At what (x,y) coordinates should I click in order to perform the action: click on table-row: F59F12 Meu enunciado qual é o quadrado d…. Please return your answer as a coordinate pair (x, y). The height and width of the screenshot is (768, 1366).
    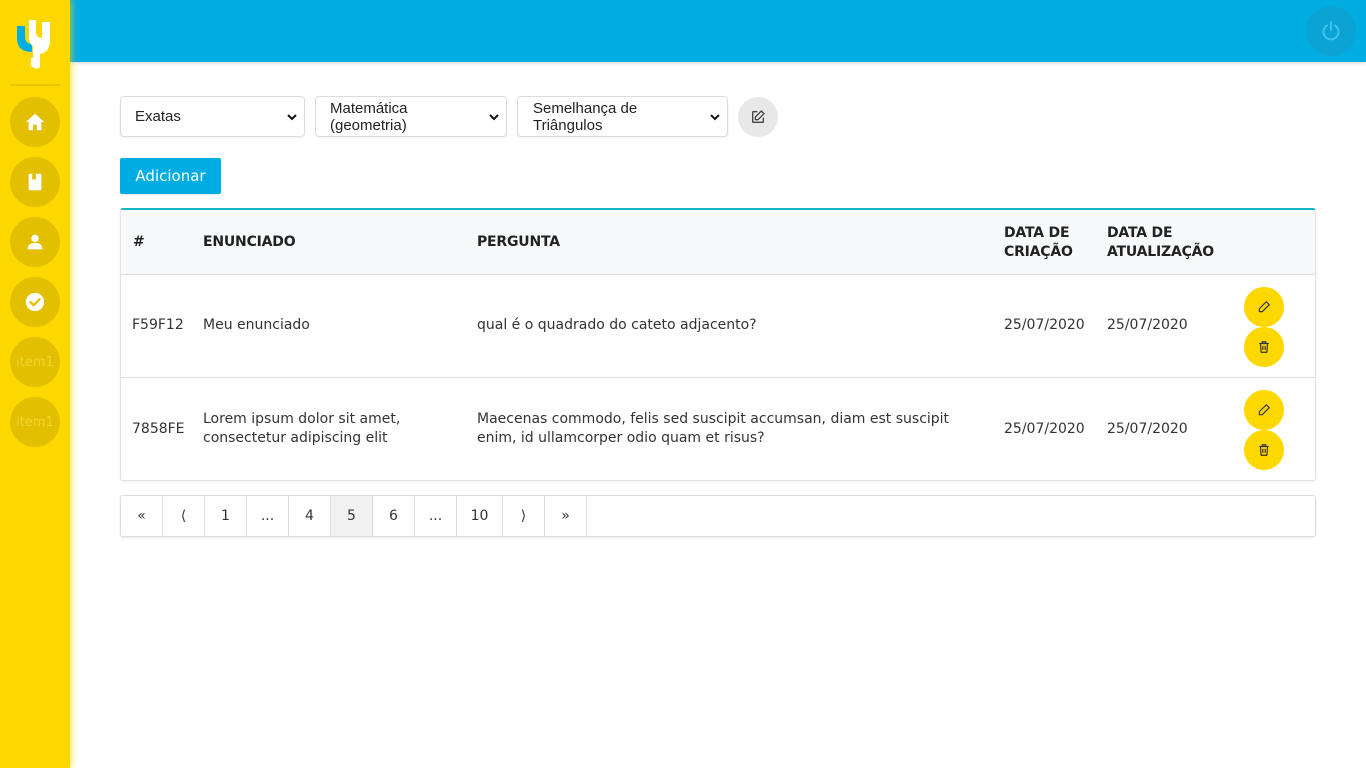
    Looking at the image, I should click on (718, 326).